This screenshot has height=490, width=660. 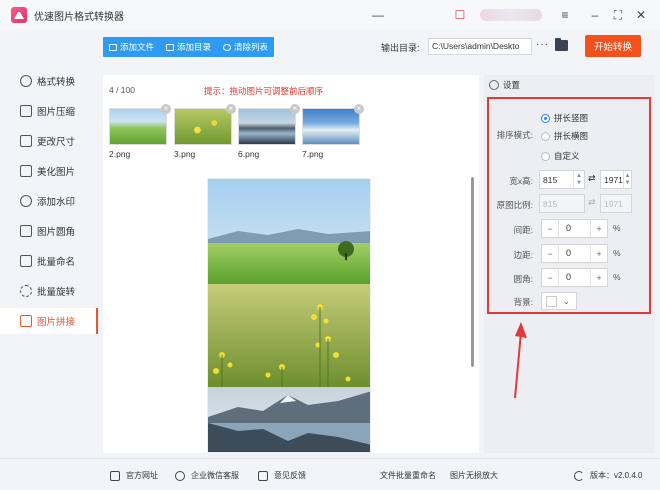 I want to click on vip-icon: —, so click(x=378, y=15).